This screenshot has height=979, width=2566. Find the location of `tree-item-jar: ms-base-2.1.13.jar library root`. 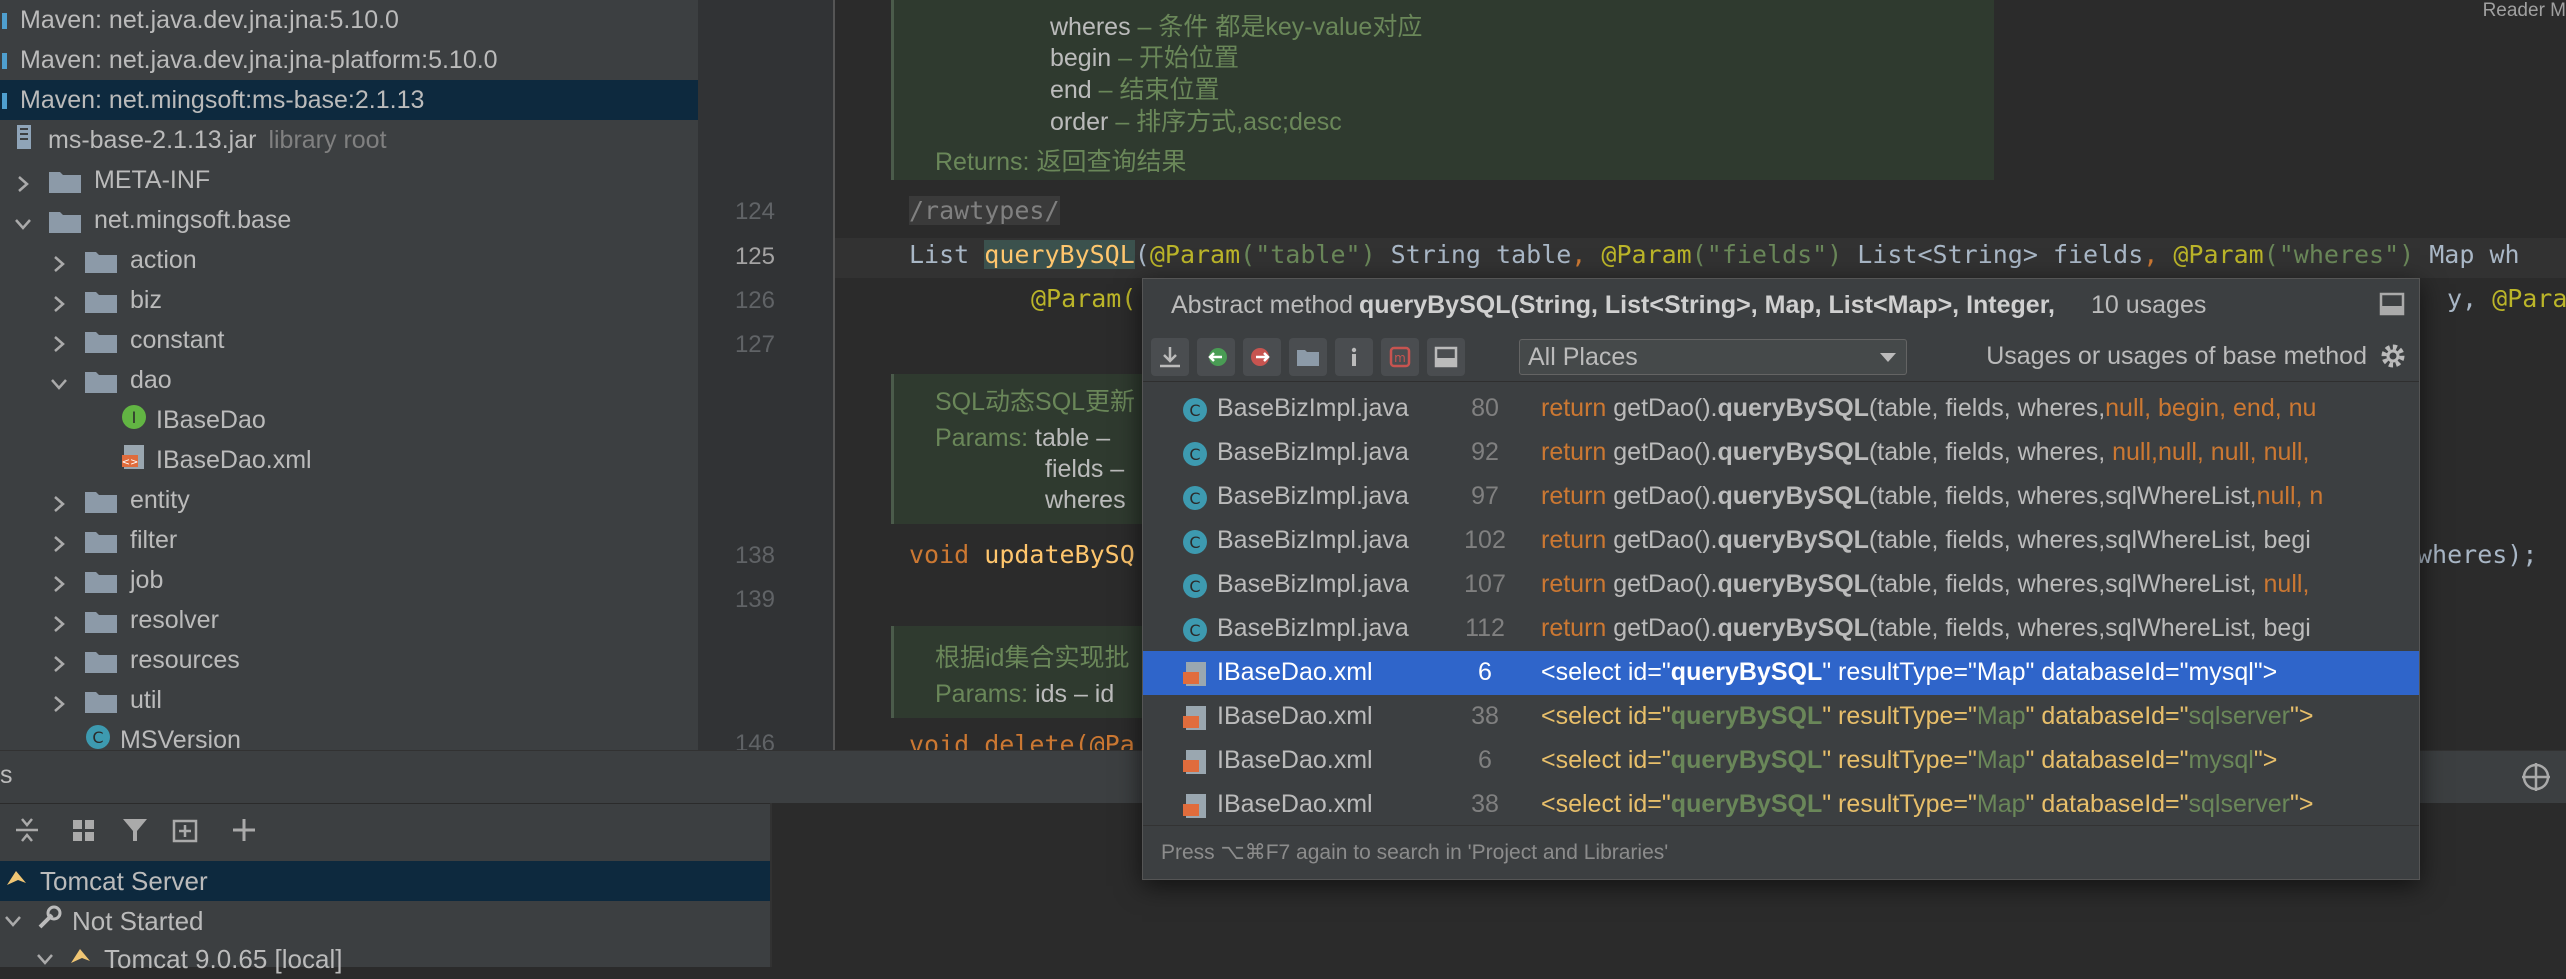

tree-item-jar: ms-base-2.1.13.jar library root is located at coordinates (349, 140).